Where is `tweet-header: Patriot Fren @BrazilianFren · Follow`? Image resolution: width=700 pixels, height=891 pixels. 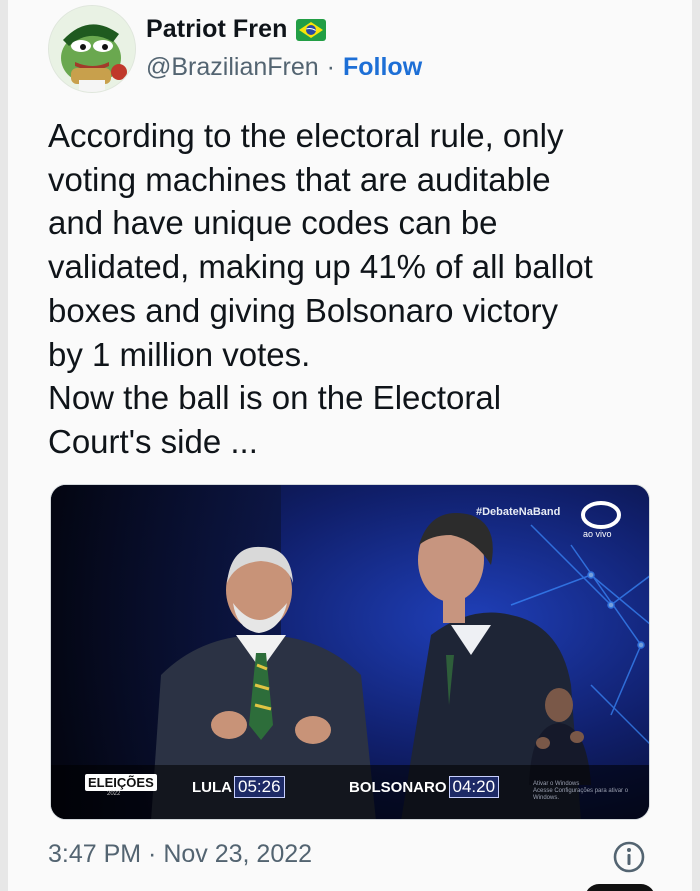 tweet-header: Patriot Fren @BrazilianFren · Follow is located at coordinates (348, 50).